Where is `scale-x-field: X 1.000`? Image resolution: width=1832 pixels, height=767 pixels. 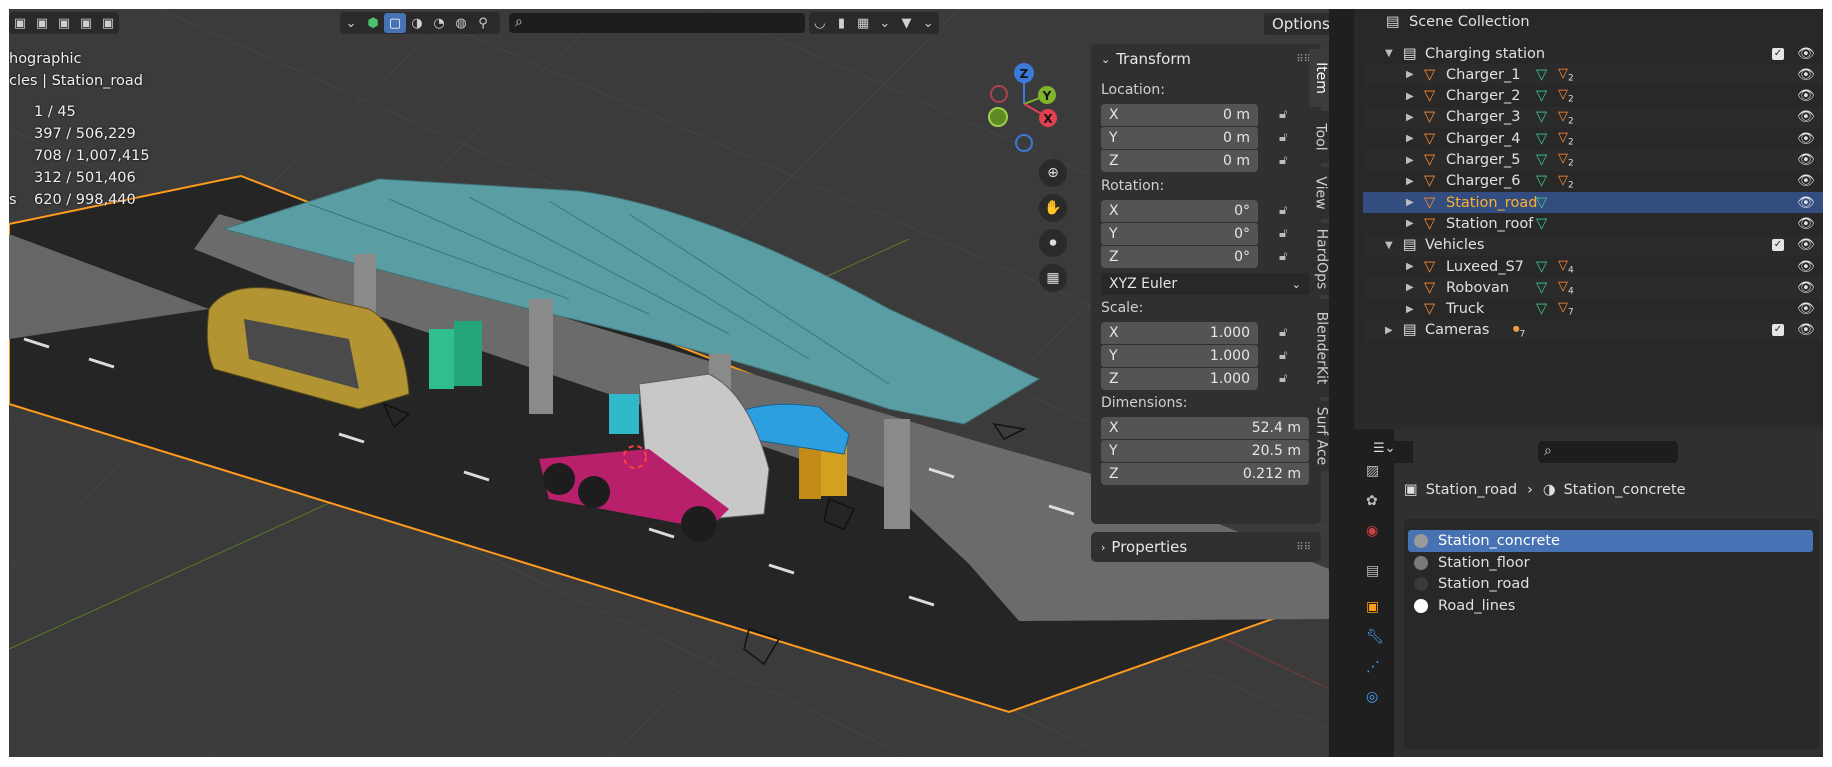
scale-x-field: X 1.000 is located at coordinates (1179, 333).